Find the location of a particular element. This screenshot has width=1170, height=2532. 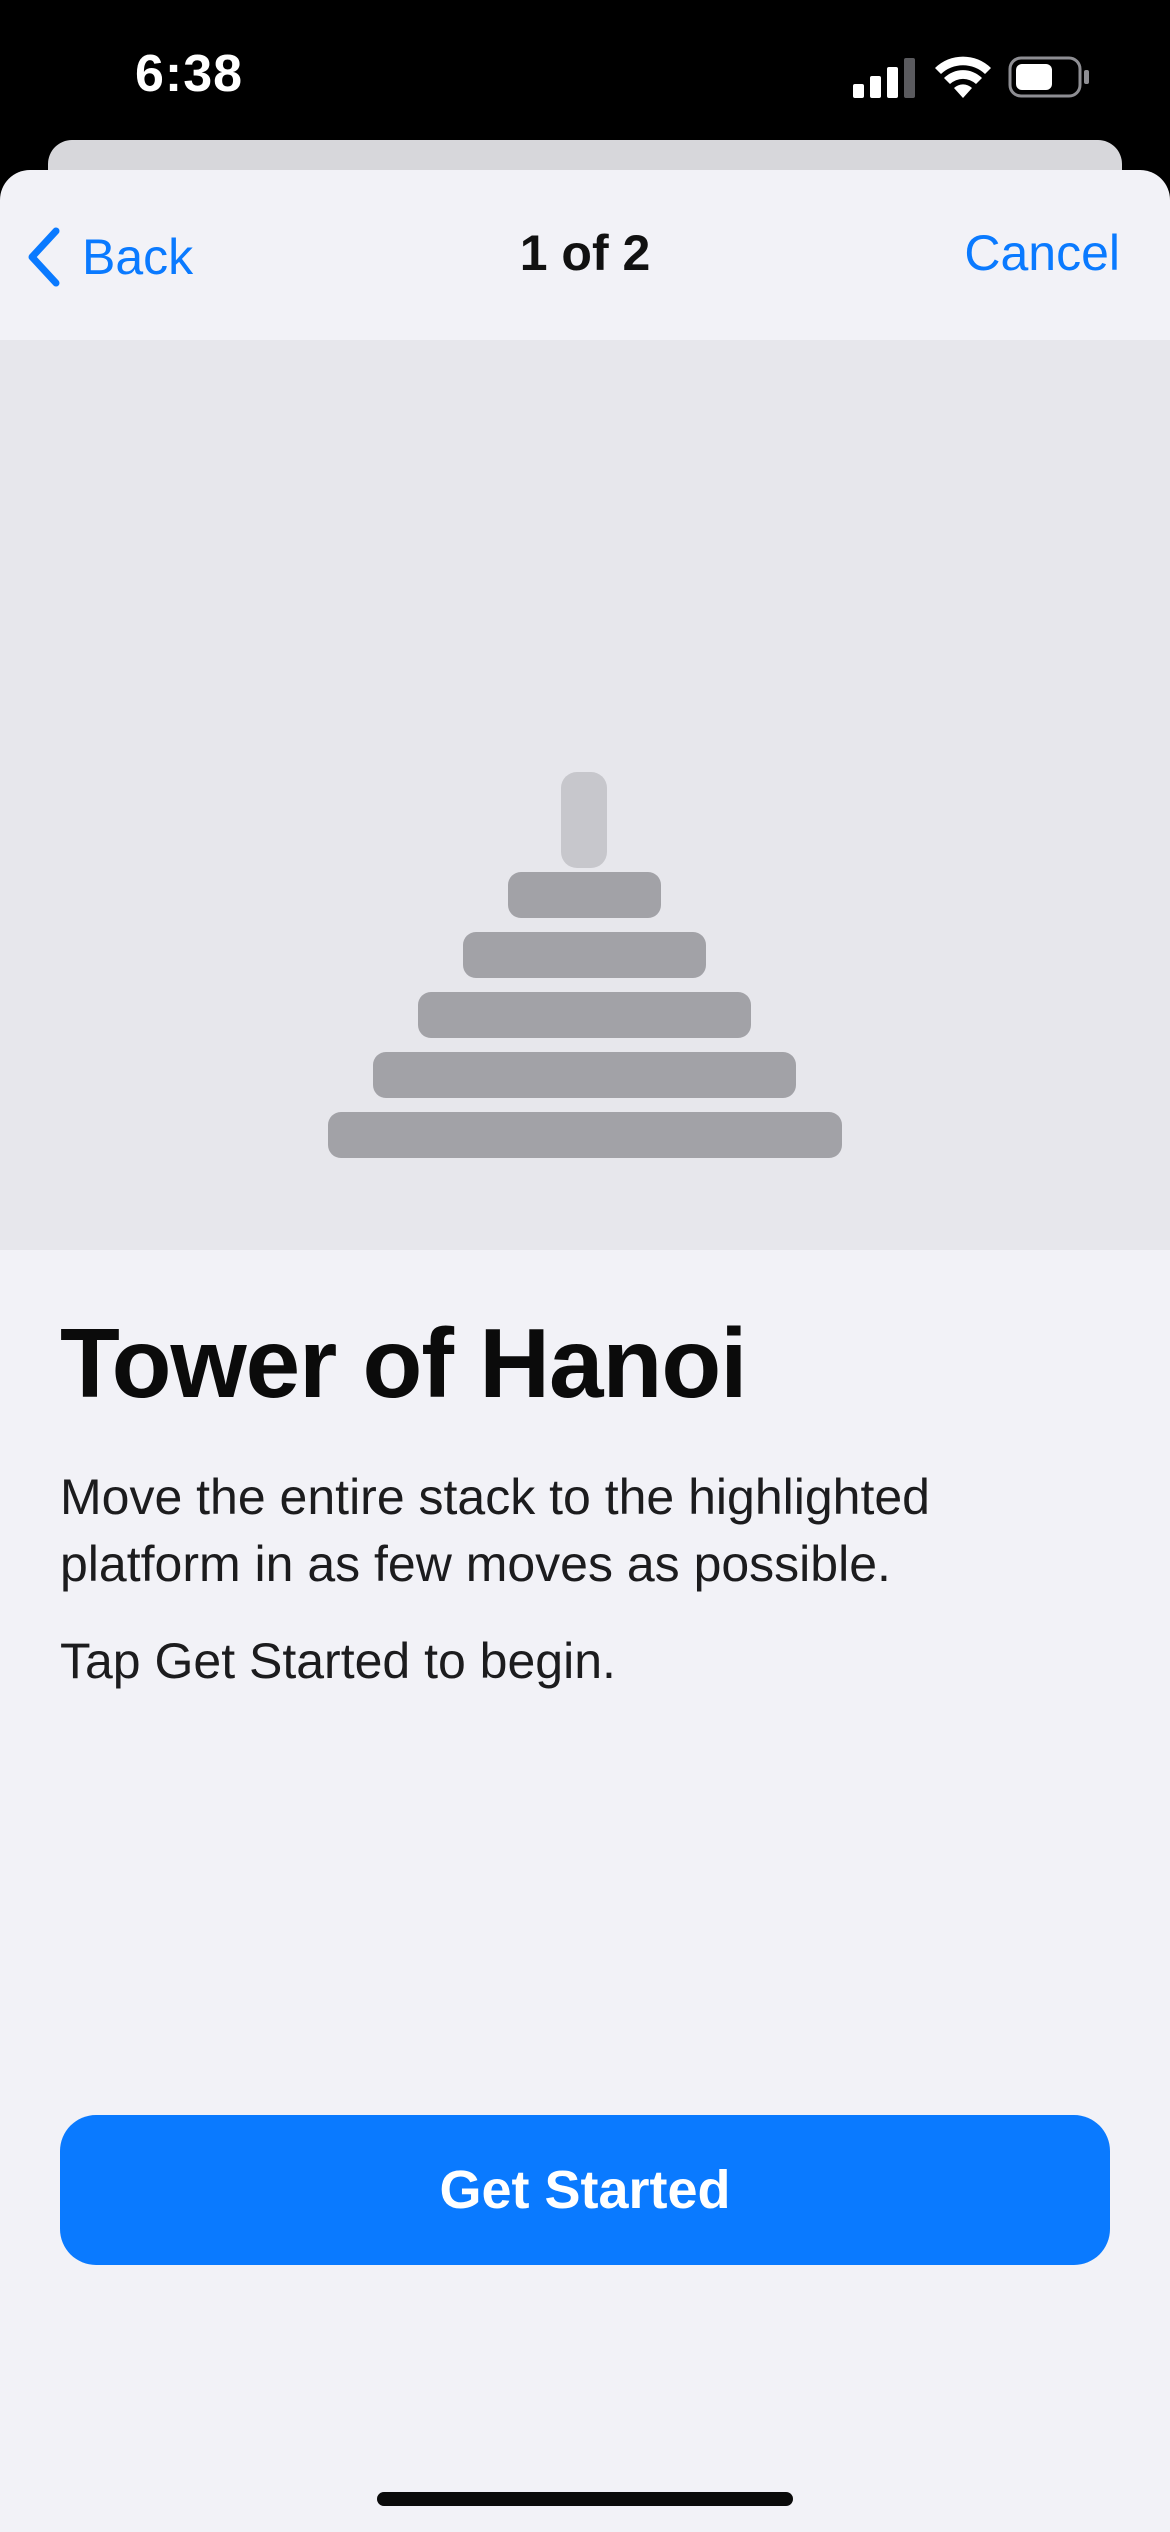

cellular-signal-icon is located at coordinates (884, 78).